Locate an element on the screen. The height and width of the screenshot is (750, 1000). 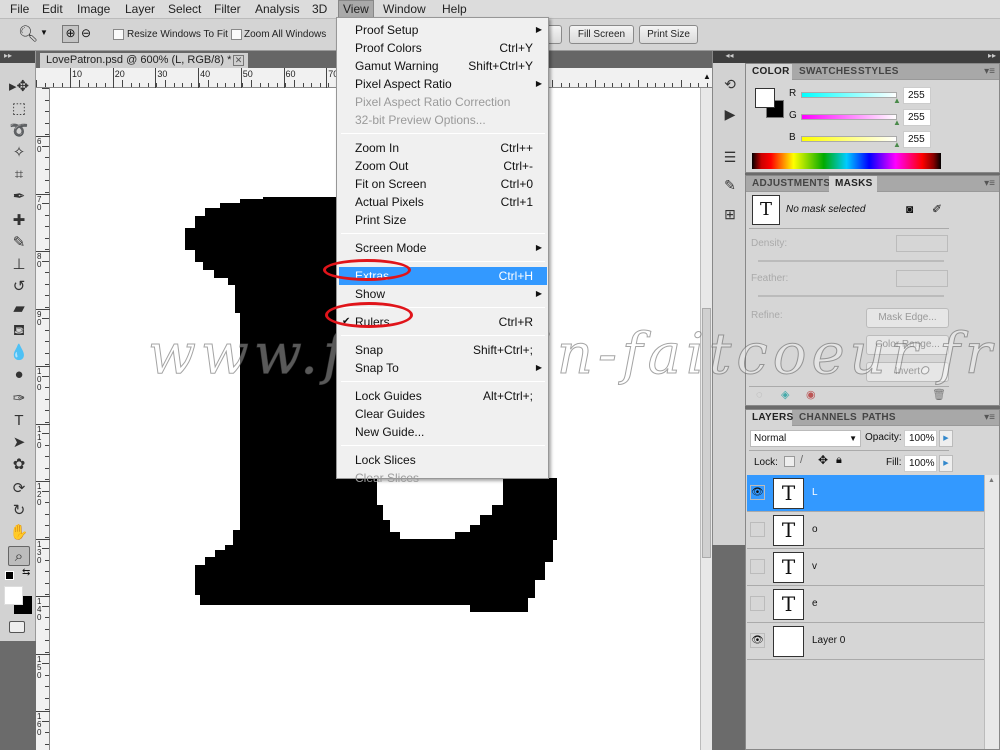
menu-item-snap-to: Snap To ▶ is located at coordinates (443, 368).